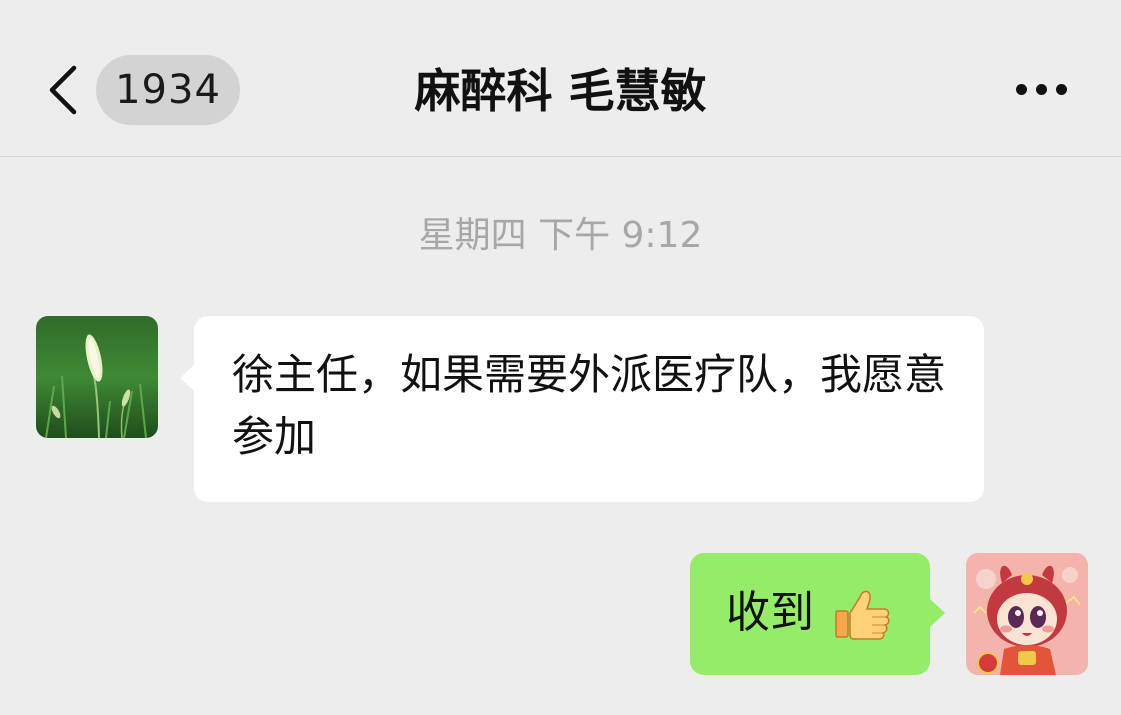 The height and width of the screenshot is (715, 1121). I want to click on chat-title: 麻醉科 毛慧敏, so click(560, 91).